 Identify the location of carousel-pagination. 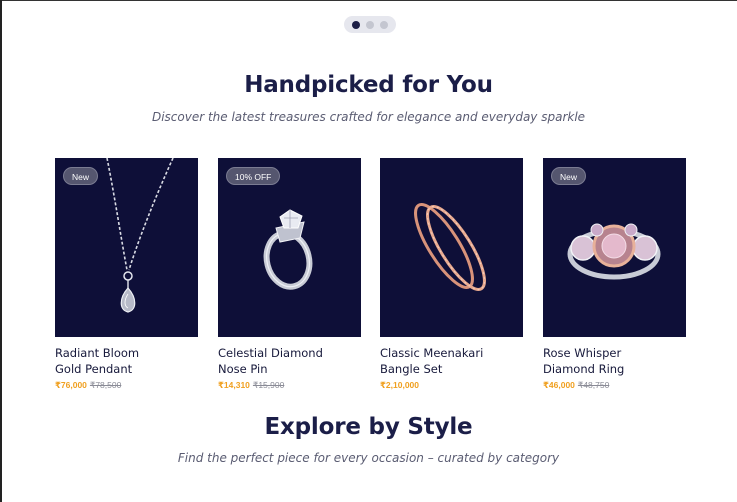
(370, 24).